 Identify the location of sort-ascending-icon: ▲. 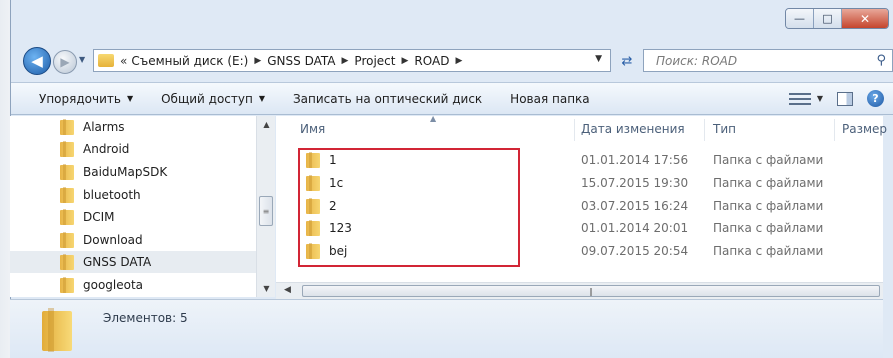
(433, 118).